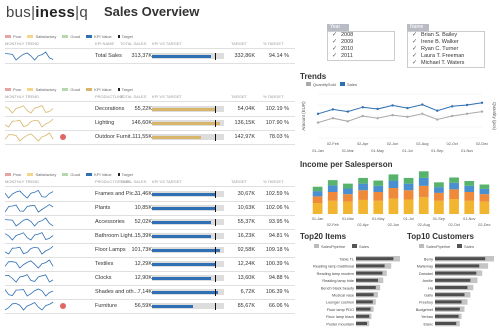 Image resolution: width=500 pixels, height=330 pixels. I want to click on table-row: Outdoor Furnit... 111,55K 142,97K 78.03 %, so click(150, 137).